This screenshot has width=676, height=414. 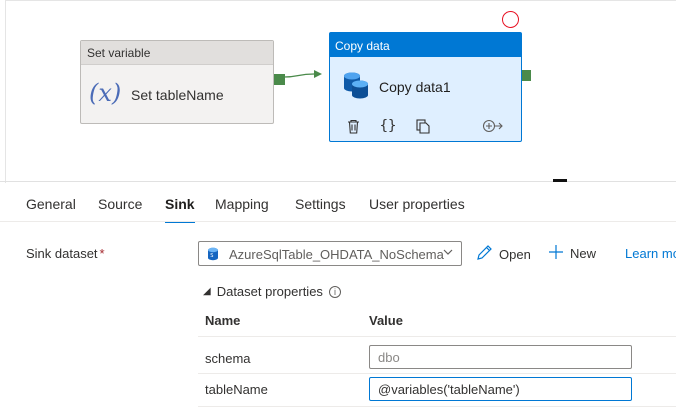 What do you see at coordinates (340, 0) in the screenshot?
I see `canvas-border-top` at bounding box center [340, 0].